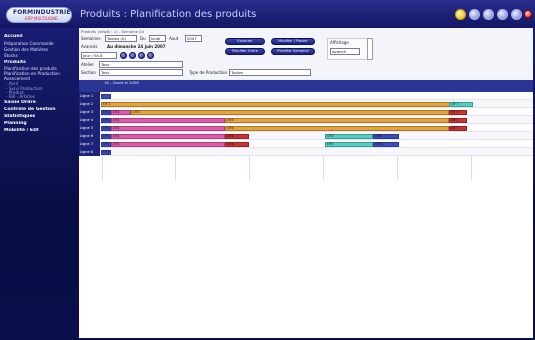 The height and width of the screenshot is (340, 535). I want to click on logo-subtext: ERP MULTILIGNE, so click(41, 18).